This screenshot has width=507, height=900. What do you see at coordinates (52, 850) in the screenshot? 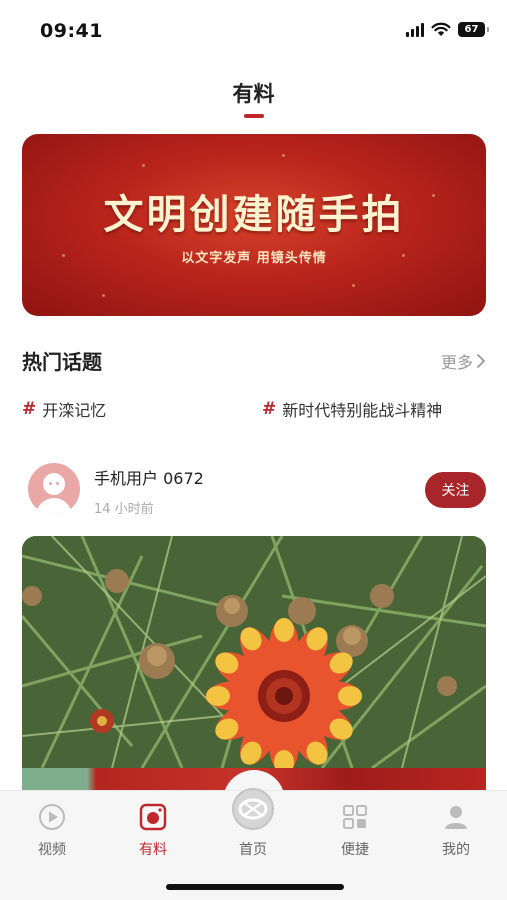
I see `tab-label: 视频` at bounding box center [52, 850].